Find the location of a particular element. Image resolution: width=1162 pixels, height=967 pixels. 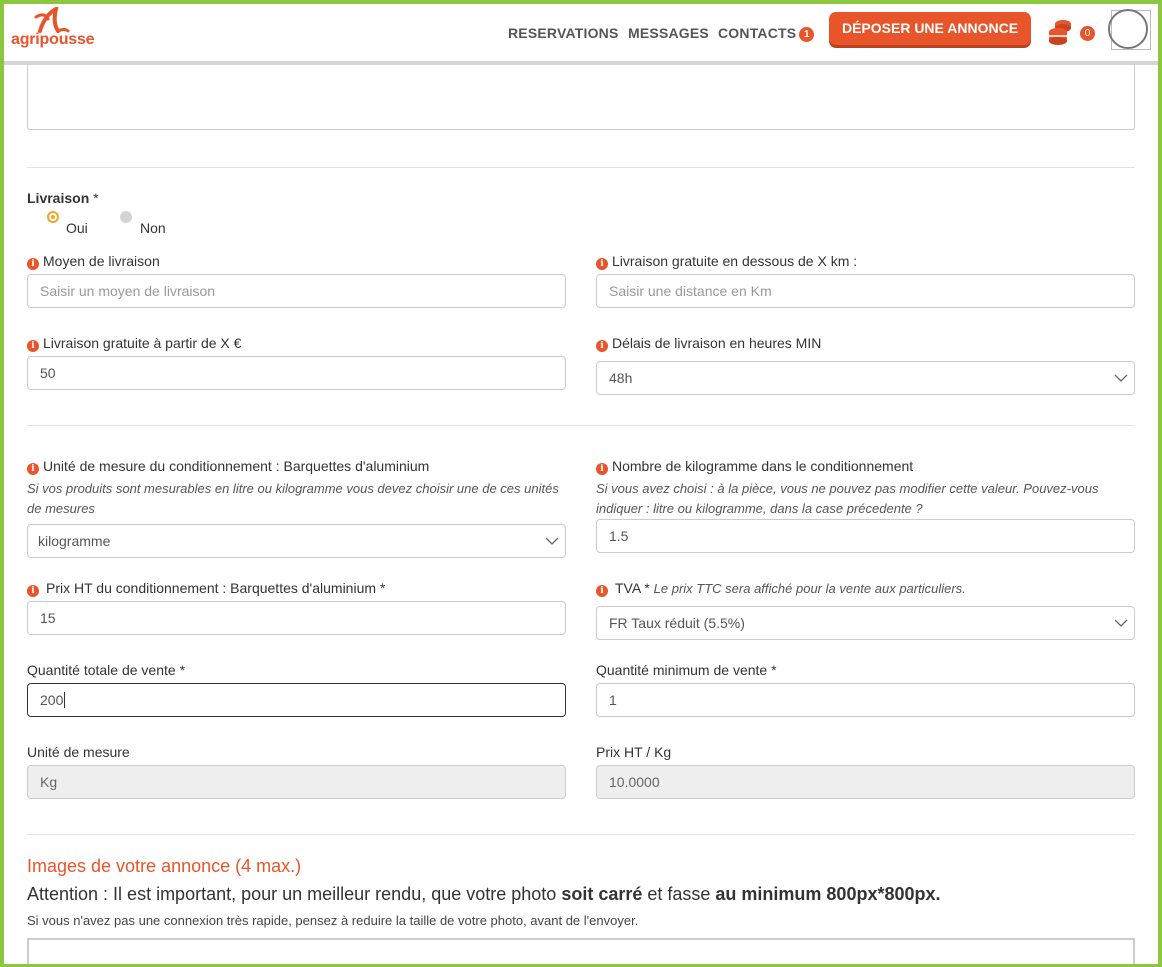

qte-totale-input: 200 is located at coordinates (296, 700).